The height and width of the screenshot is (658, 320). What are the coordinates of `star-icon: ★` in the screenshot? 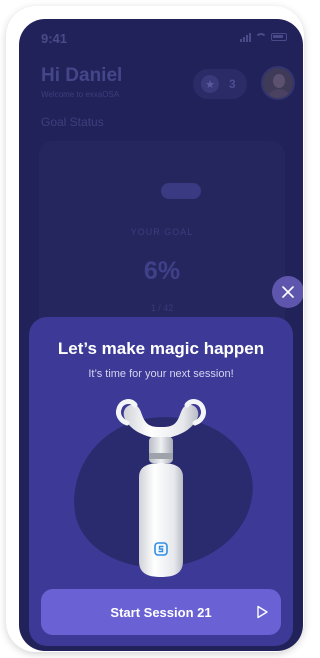 It's located at (210, 84).